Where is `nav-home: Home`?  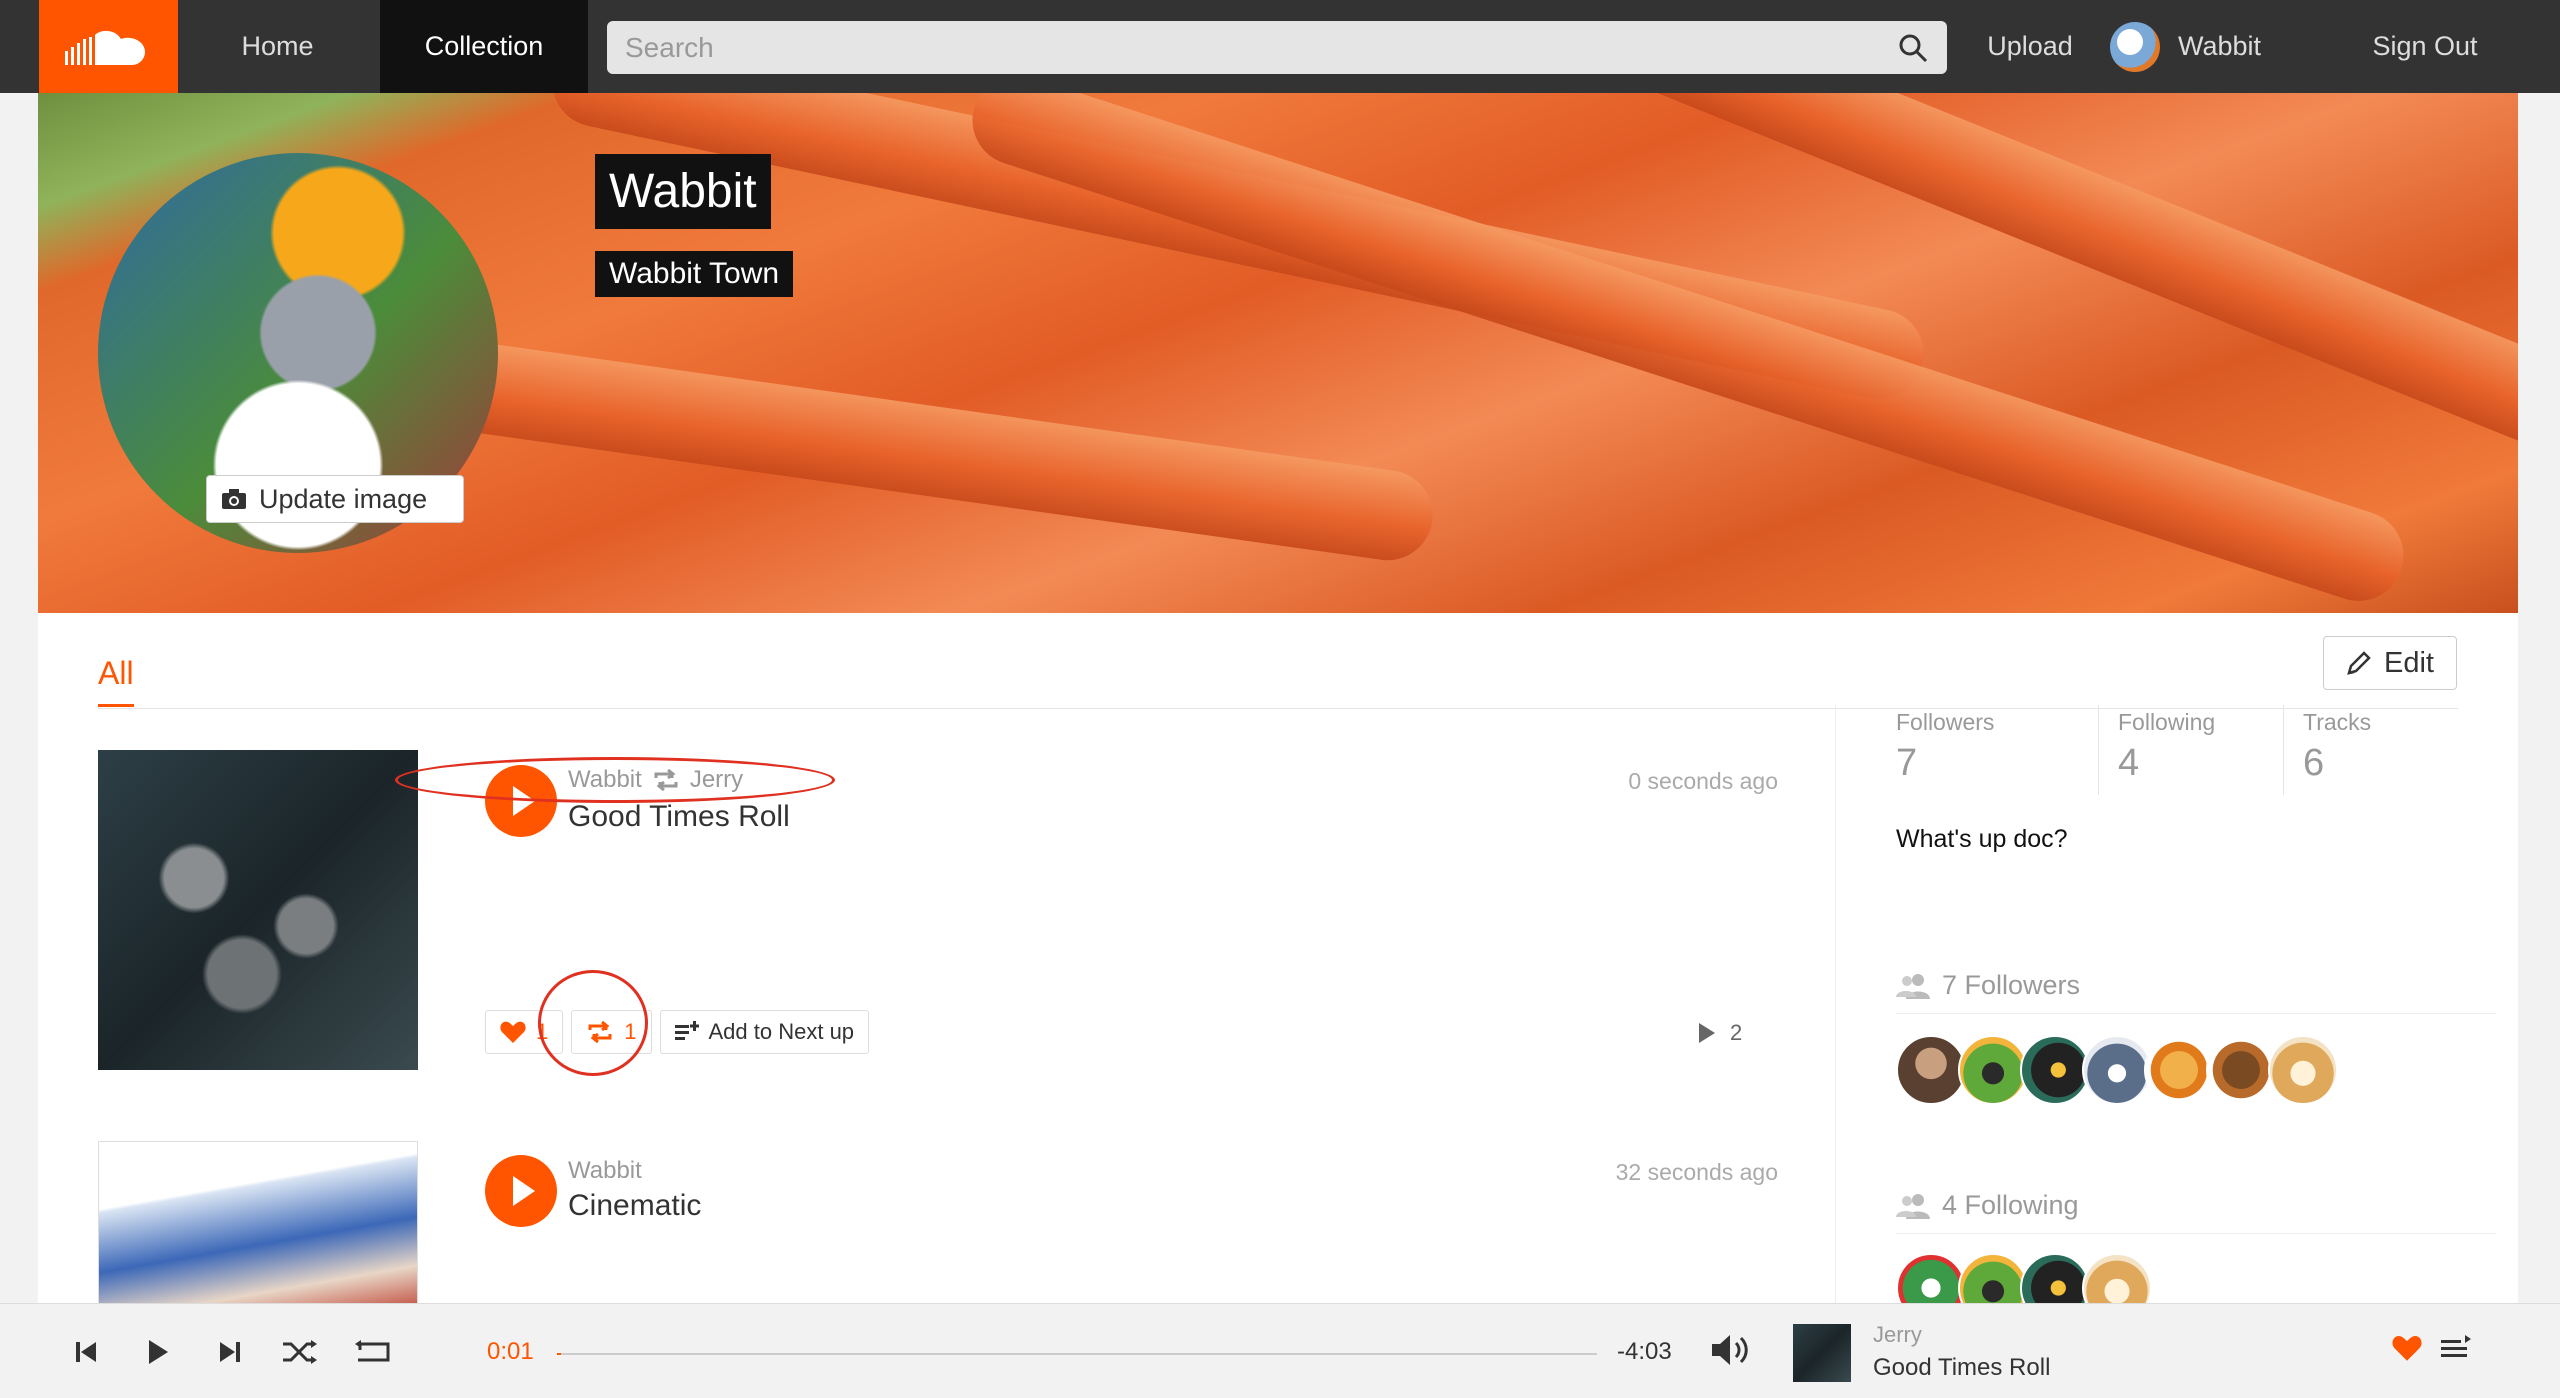
nav-home: Home is located at coordinates (277, 46).